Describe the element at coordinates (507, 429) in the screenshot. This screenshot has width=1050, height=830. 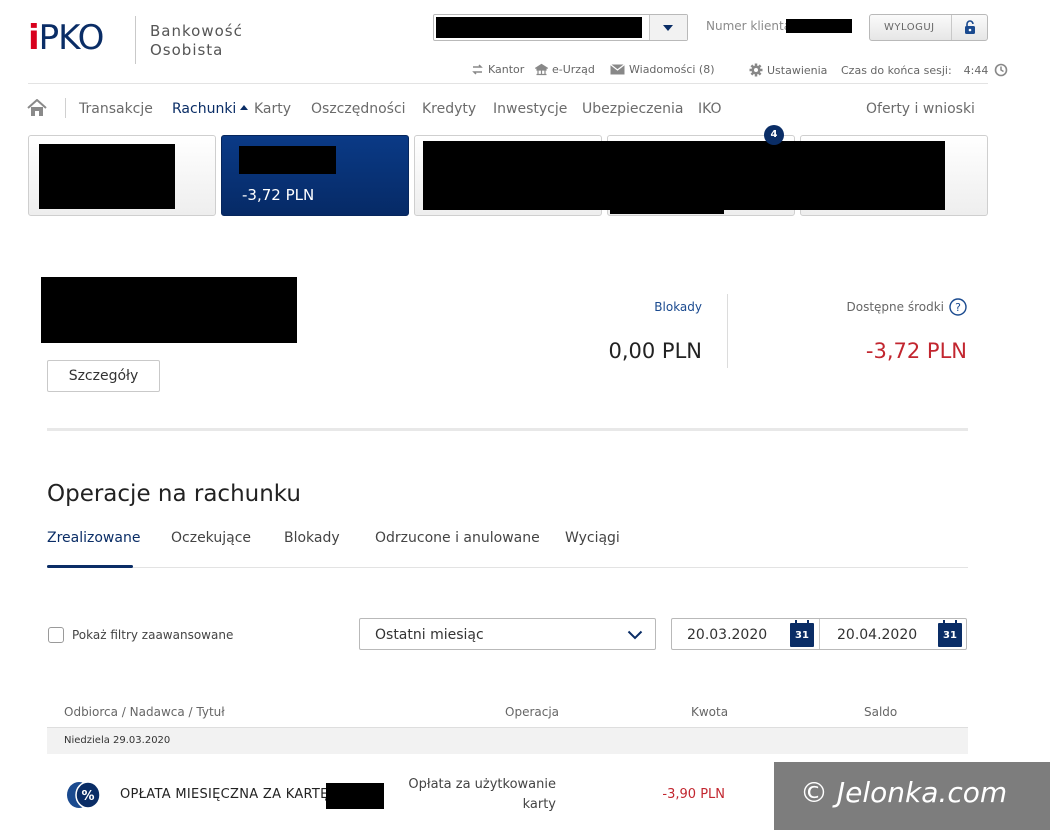
I see `summary-divider-line` at that location.